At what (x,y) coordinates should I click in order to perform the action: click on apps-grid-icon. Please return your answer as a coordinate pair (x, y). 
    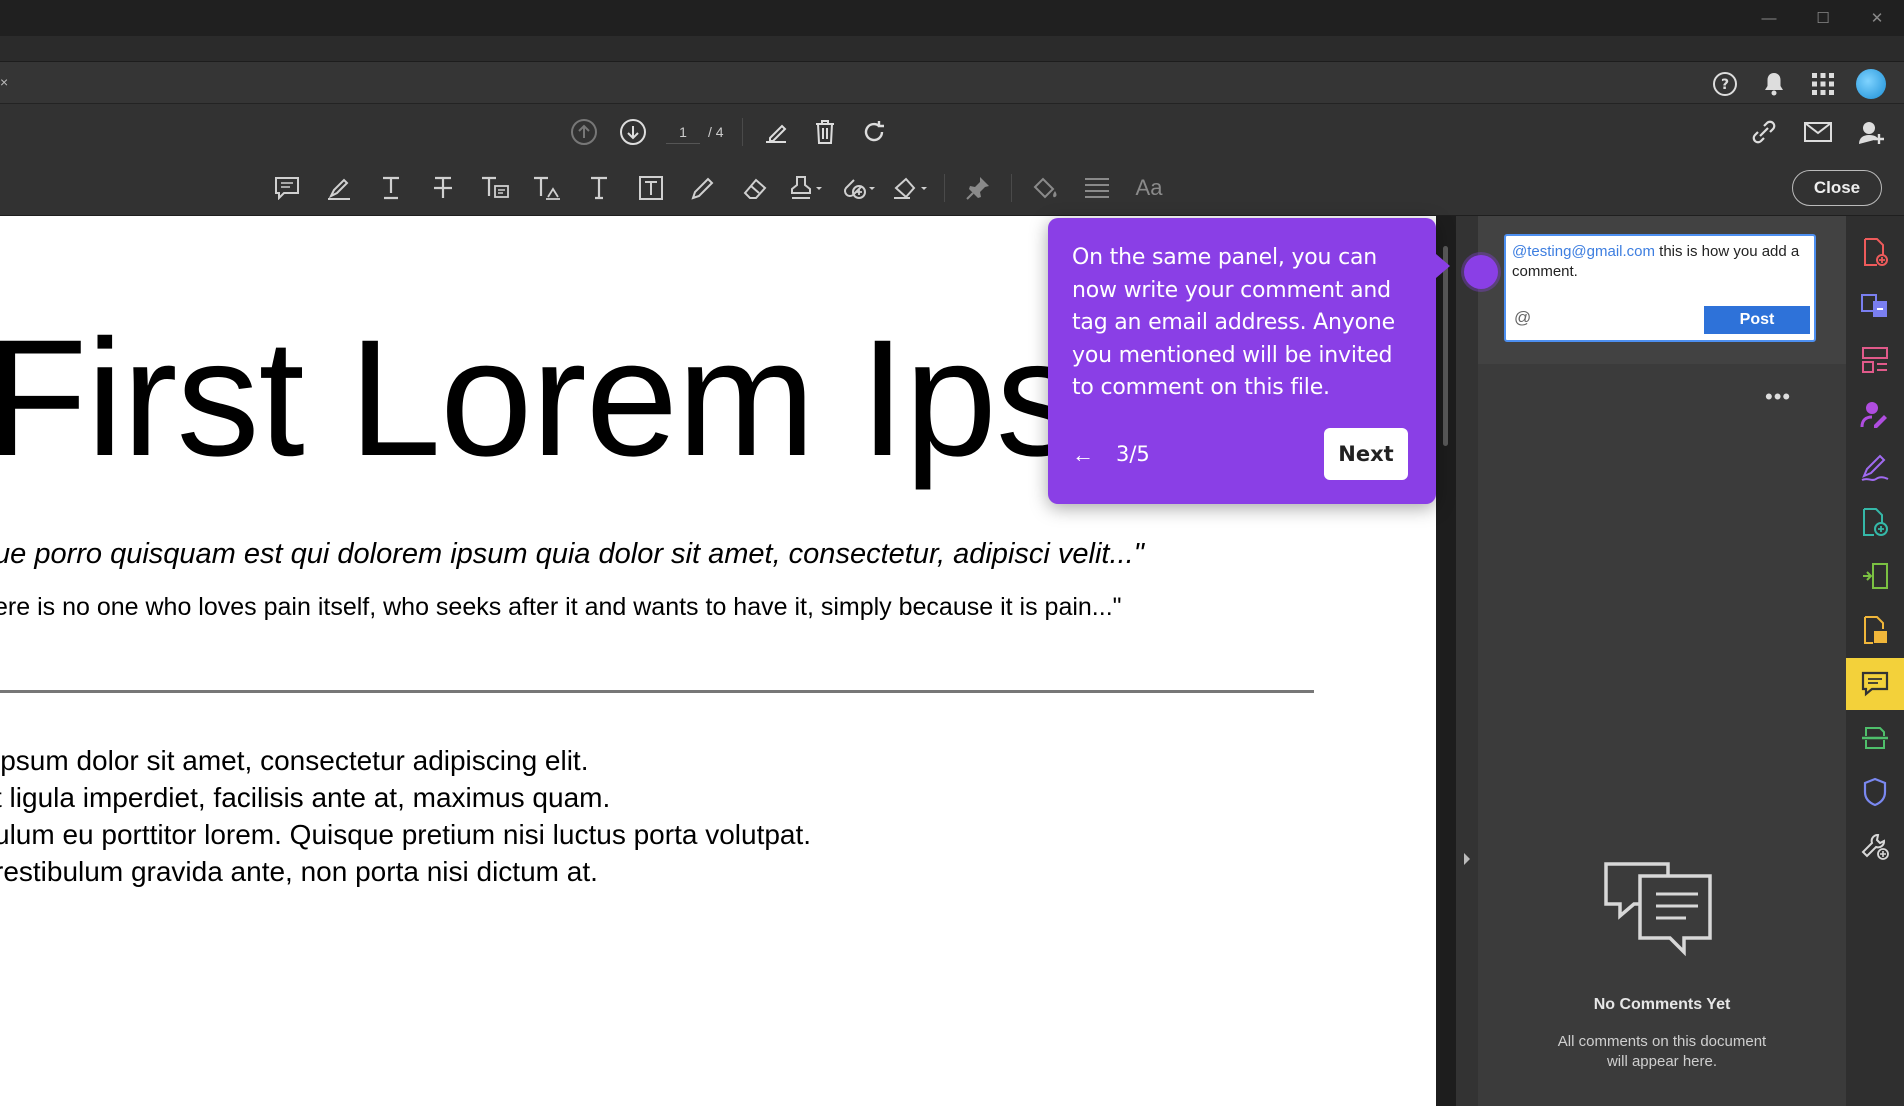
    Looking at the image, I should click on (1822, 83).